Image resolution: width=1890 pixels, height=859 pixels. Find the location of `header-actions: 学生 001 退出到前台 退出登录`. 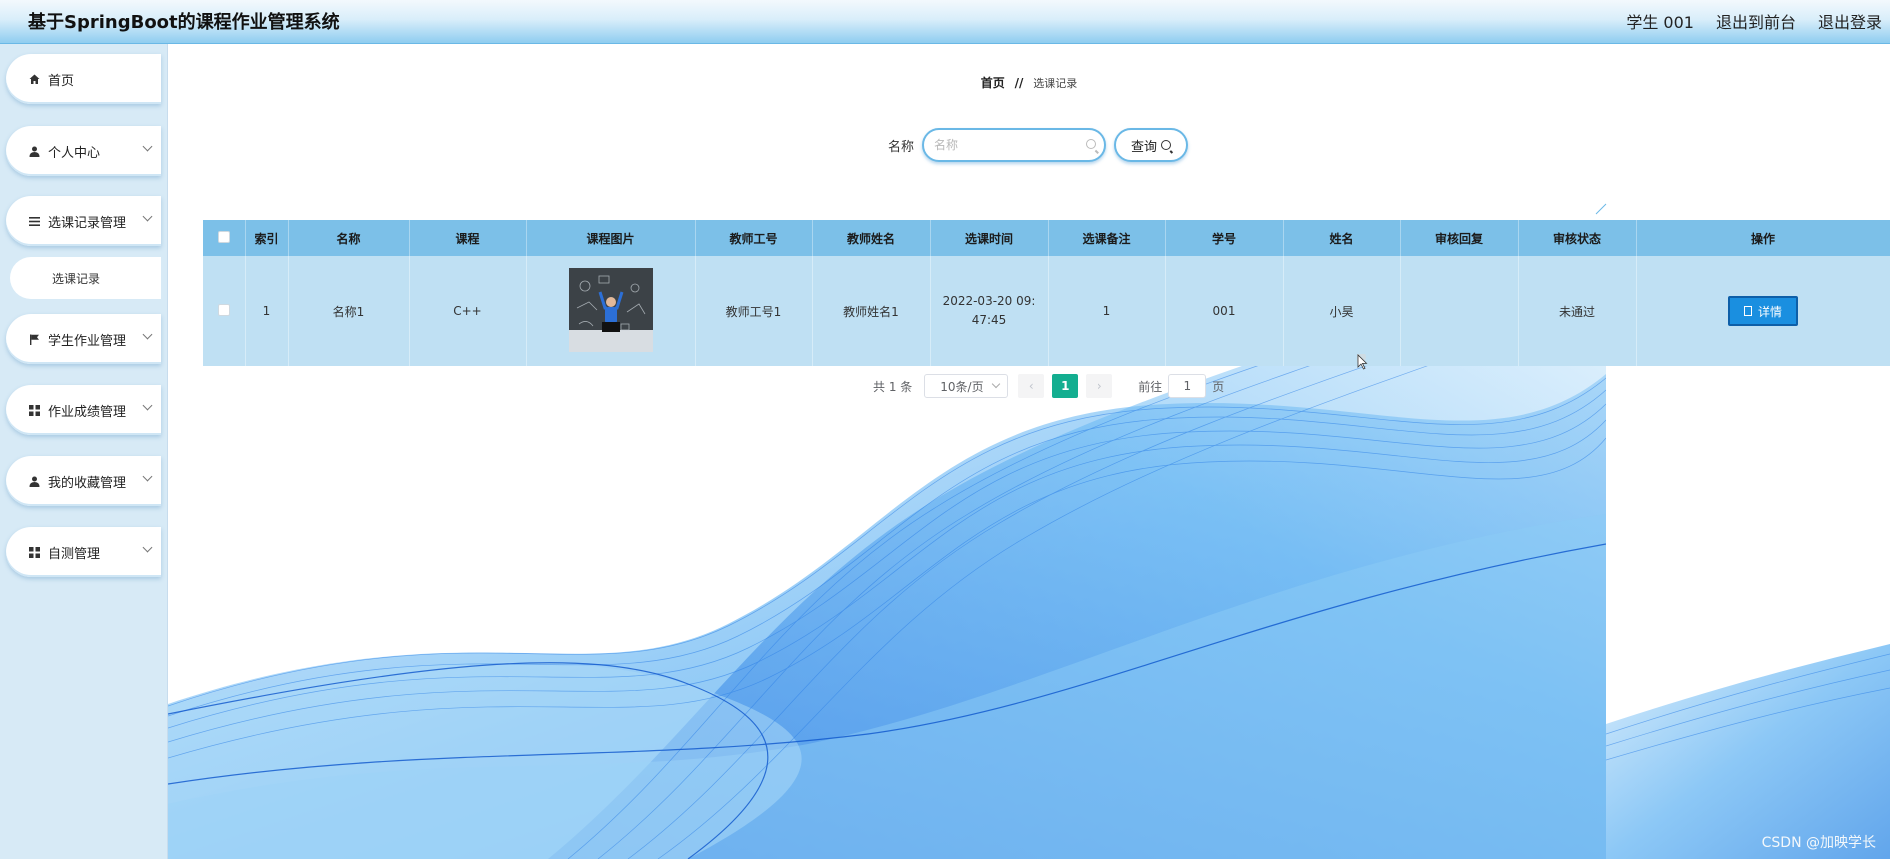

header-actions: 学生 001 退出到前台 退出登录 is located at coordinates (1754, 21).